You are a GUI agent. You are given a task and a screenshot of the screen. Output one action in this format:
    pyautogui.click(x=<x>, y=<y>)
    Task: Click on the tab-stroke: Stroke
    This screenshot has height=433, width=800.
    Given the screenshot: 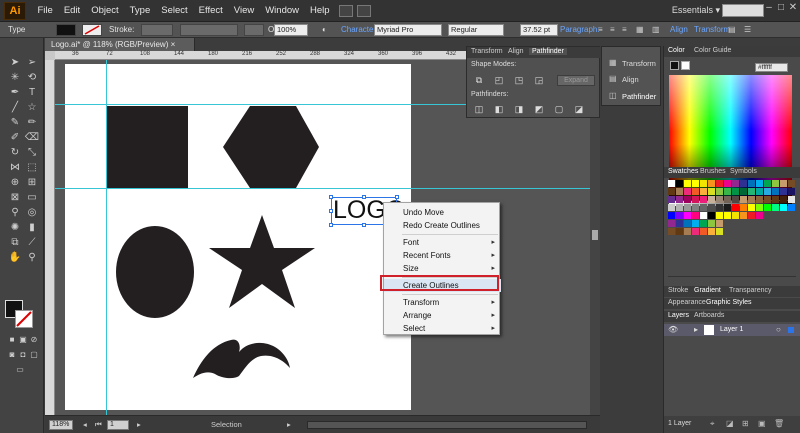 What is the action you would take?
    pyautogui.click(x=678, y=290)
    